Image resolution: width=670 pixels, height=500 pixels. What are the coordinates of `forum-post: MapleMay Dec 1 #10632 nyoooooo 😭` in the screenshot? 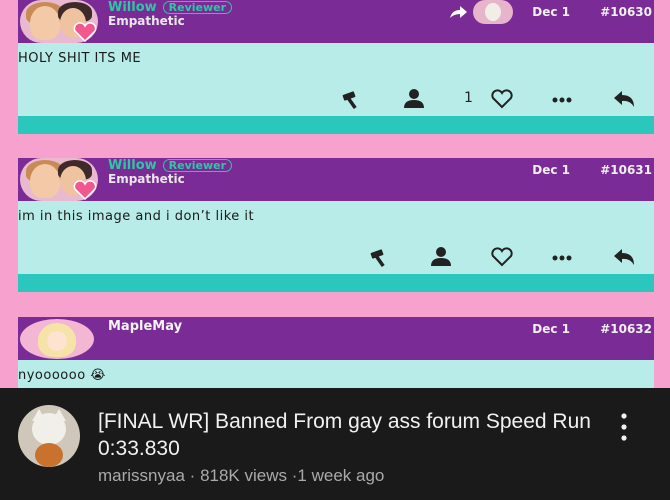 It's located at (336, 353).